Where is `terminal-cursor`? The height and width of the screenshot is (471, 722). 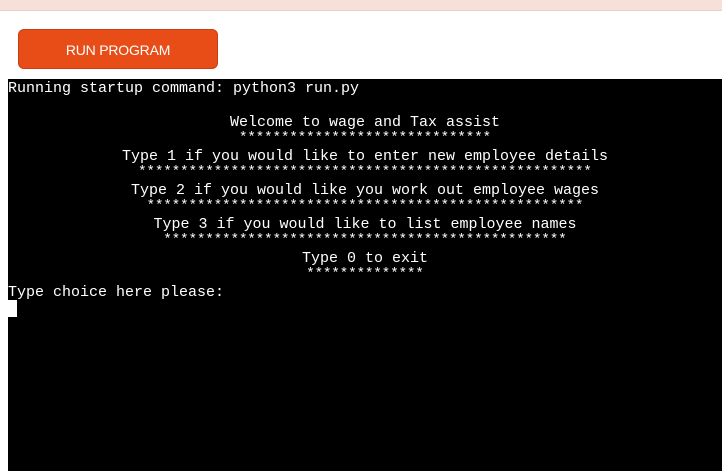
terminal-cursor is located at coordinates (12, 308).